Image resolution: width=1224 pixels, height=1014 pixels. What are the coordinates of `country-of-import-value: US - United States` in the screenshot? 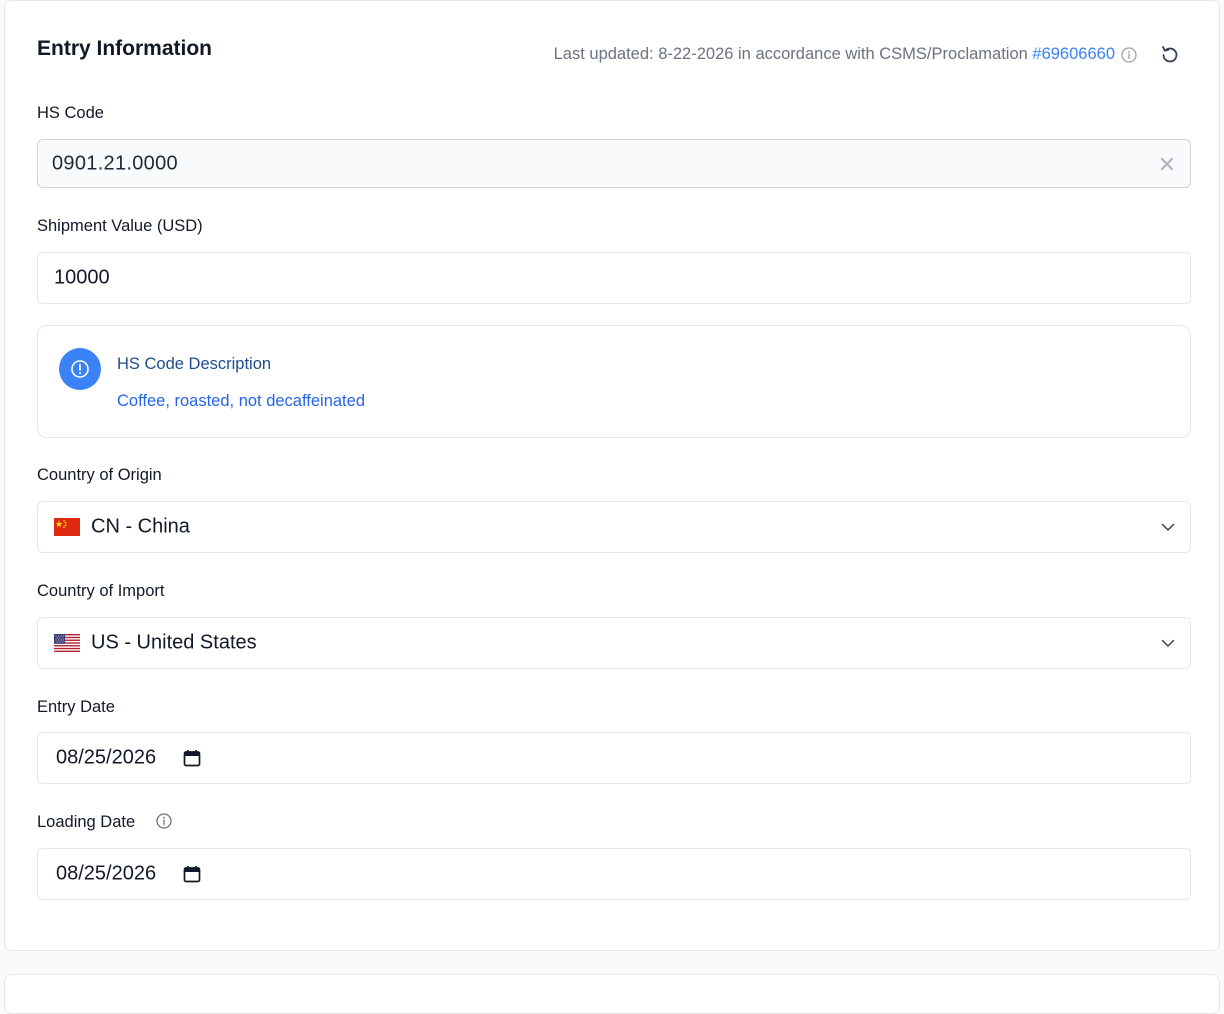 It's located at (174, 642).